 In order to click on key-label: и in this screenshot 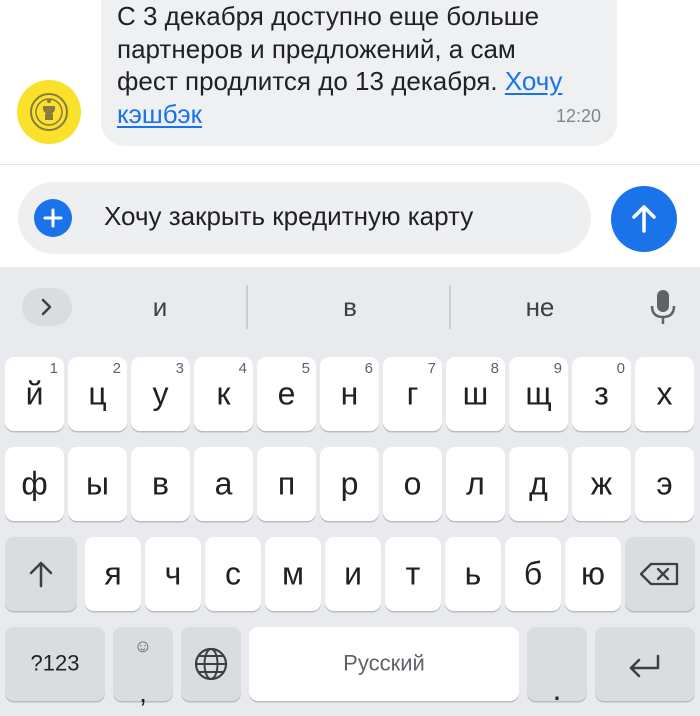, I will do `click(353, 573)`.